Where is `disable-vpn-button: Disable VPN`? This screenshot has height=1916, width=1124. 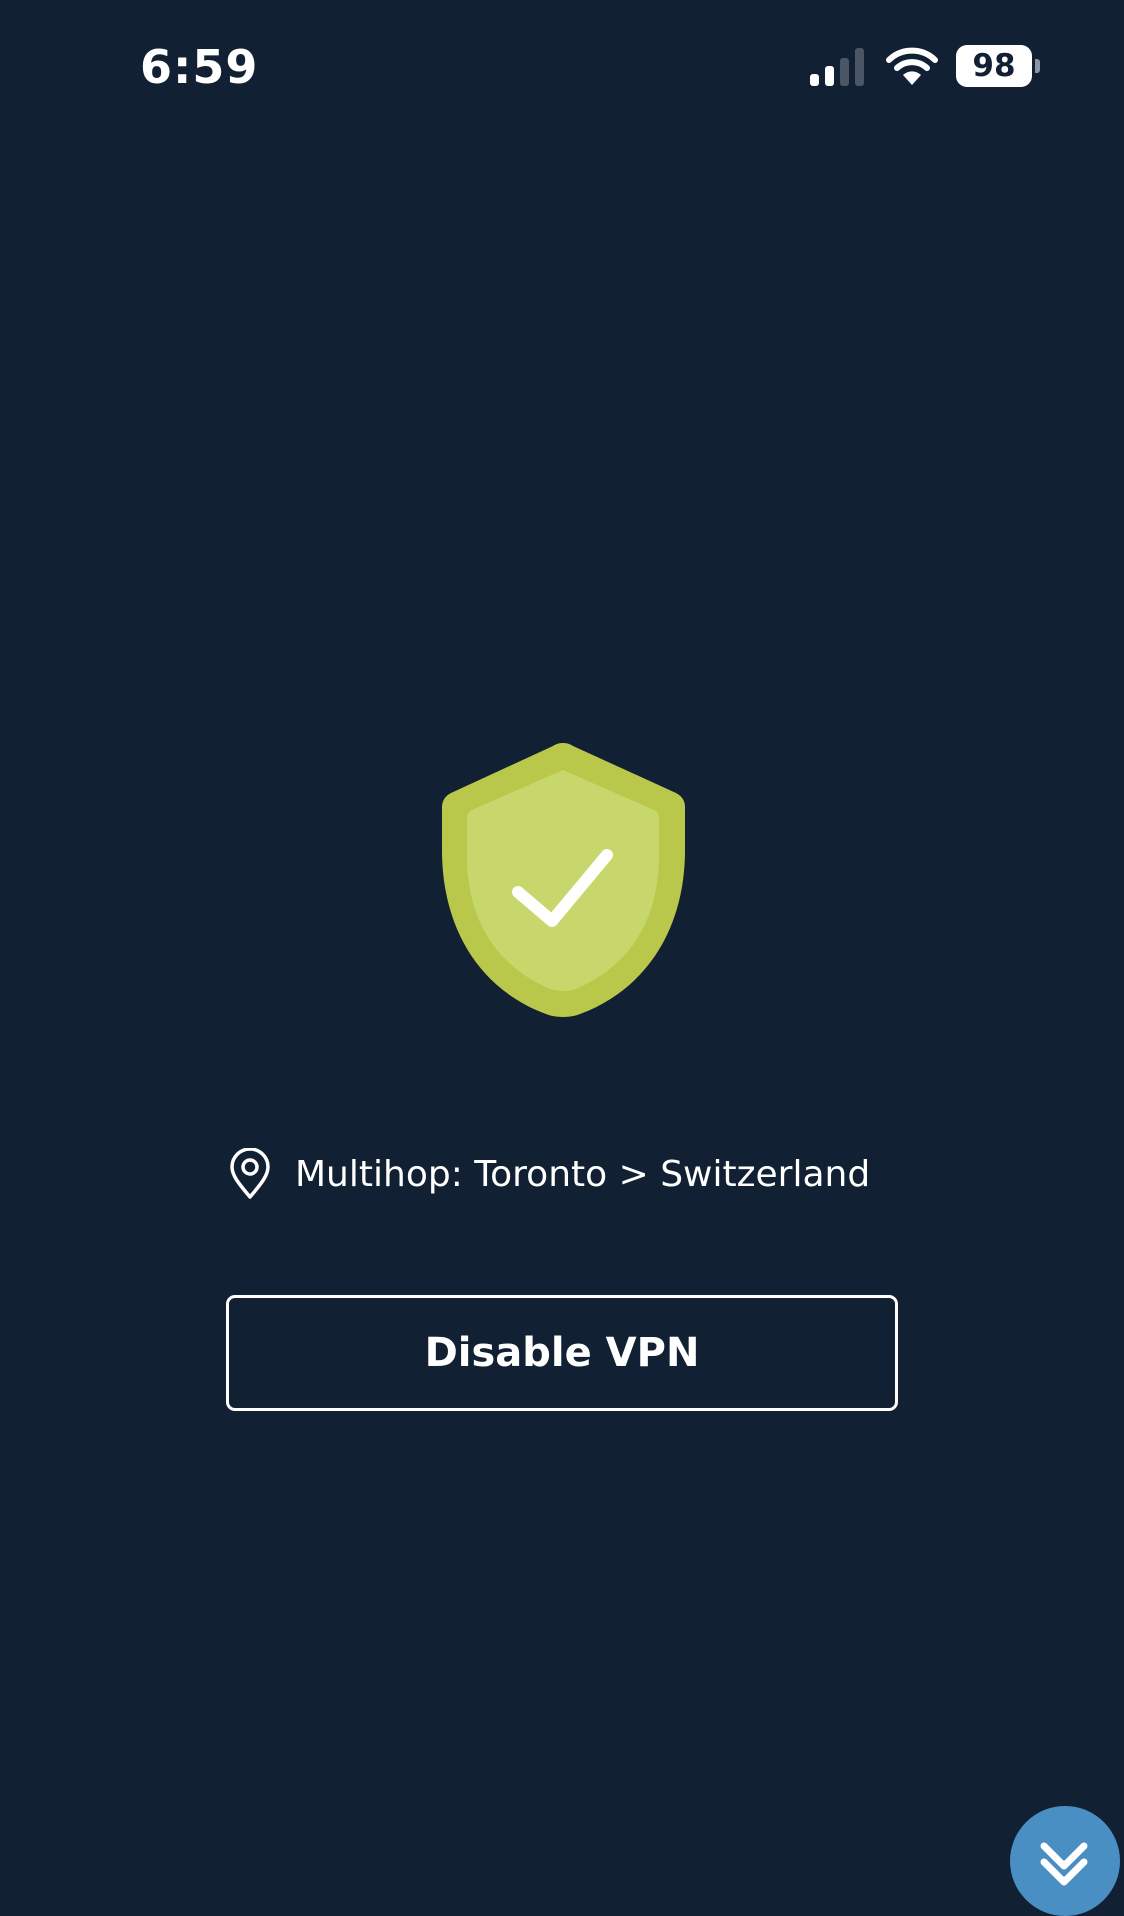
disable-vpn-button: Disable VPN is located at coordinates (562, 1353).